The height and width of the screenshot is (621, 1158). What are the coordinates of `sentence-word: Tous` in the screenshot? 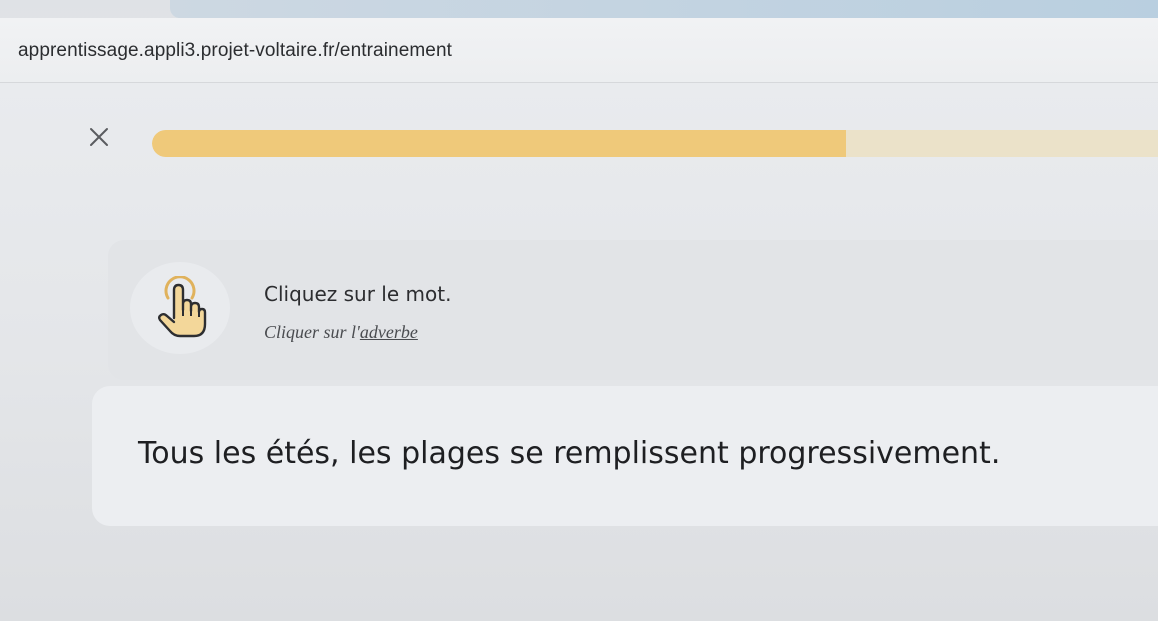 It's located at (171, 453).